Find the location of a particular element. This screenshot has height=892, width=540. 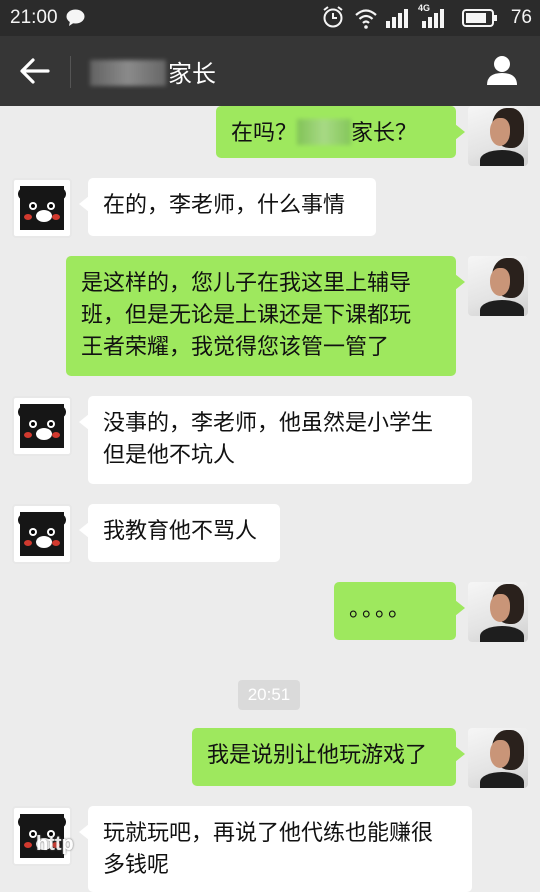

chat-title: 家长 is located at coordinates (153, 71).